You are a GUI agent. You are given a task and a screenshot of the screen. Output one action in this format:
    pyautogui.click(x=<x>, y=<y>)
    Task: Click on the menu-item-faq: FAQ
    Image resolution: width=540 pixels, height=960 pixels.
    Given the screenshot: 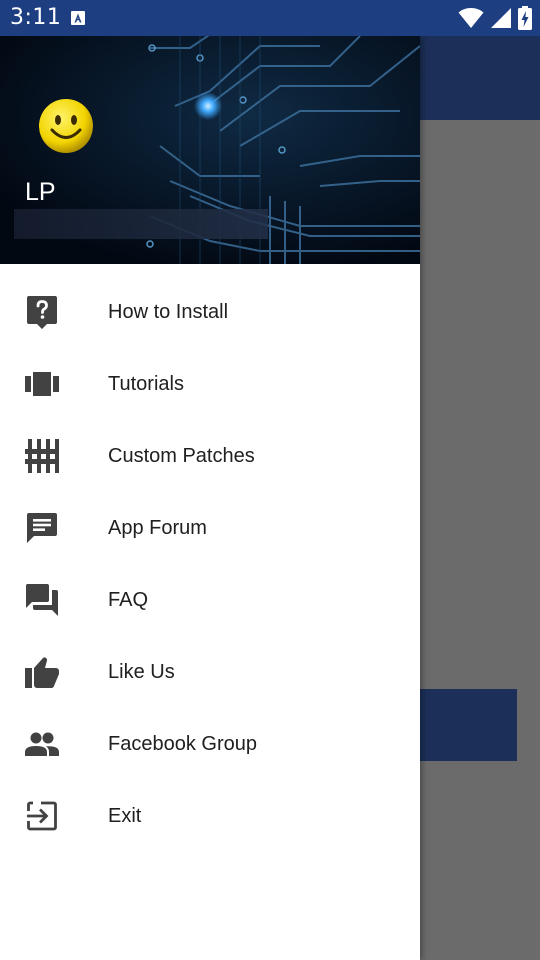 What is the action you would take?
    pyautogui.click(x=210, y=600)
    